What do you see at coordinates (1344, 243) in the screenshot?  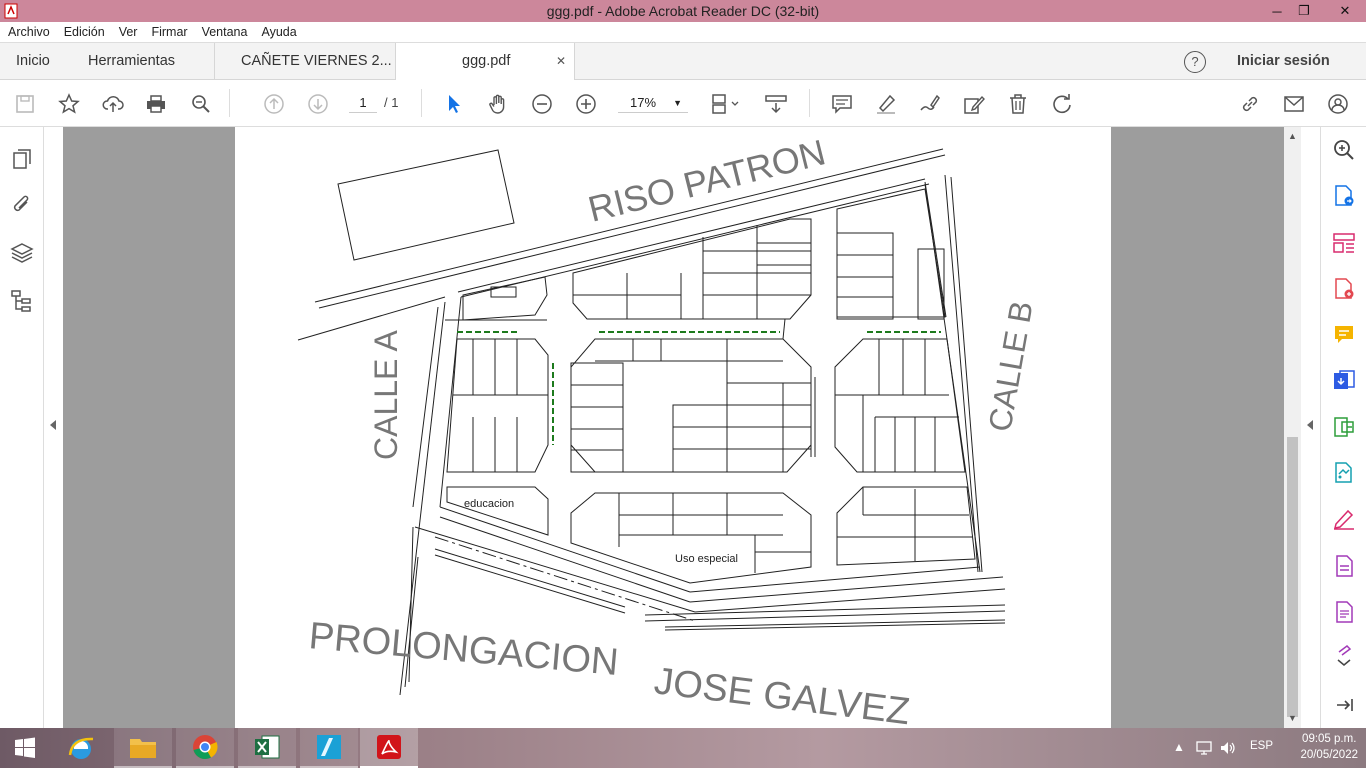 I see `organize-pages-icon` at bounding box center [1344, 243].